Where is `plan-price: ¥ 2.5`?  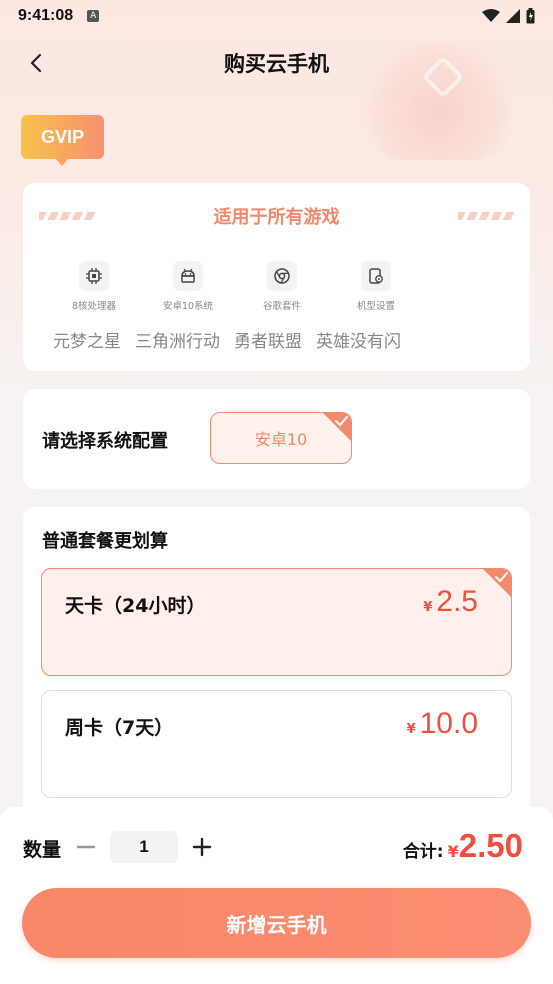 plan-price: ¥ 2.5 is located at coordinates (450, 602).